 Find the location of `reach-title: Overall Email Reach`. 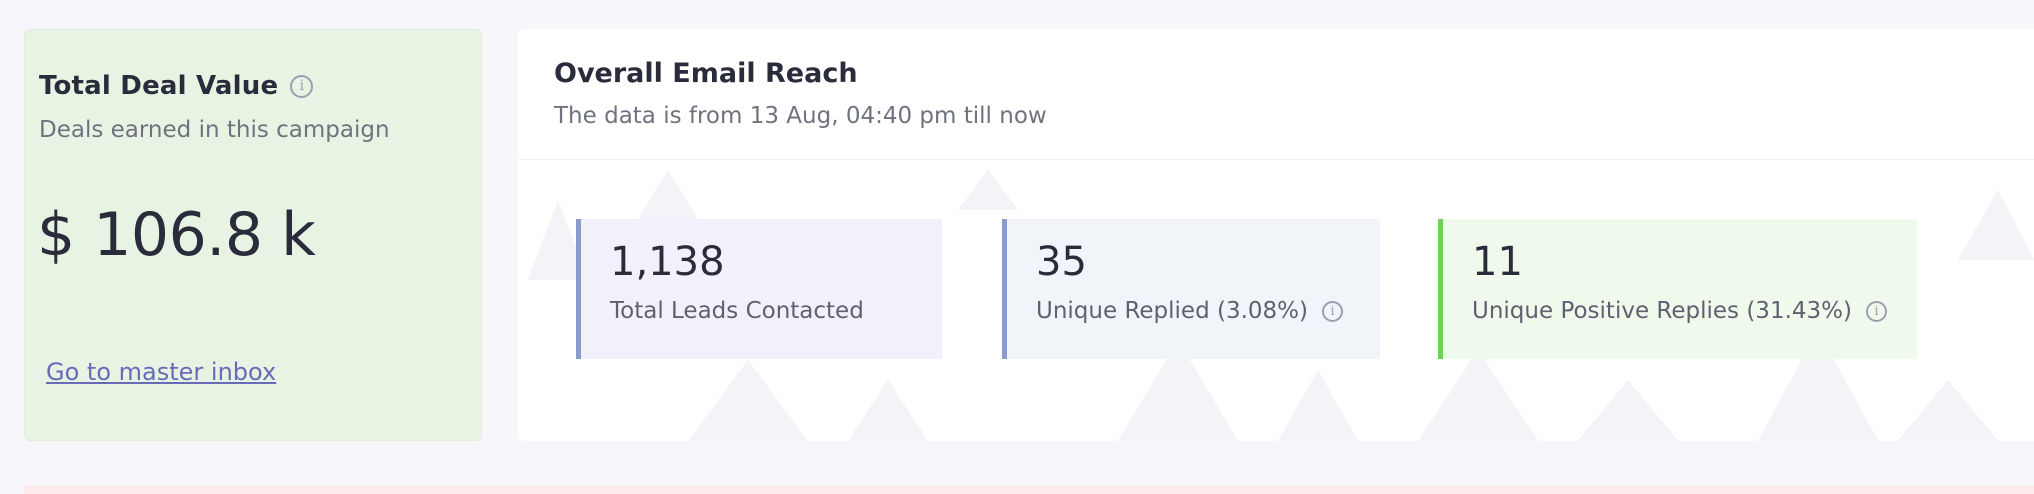

reach-title: Overall Email Reach is located at coordinates (706, 73).